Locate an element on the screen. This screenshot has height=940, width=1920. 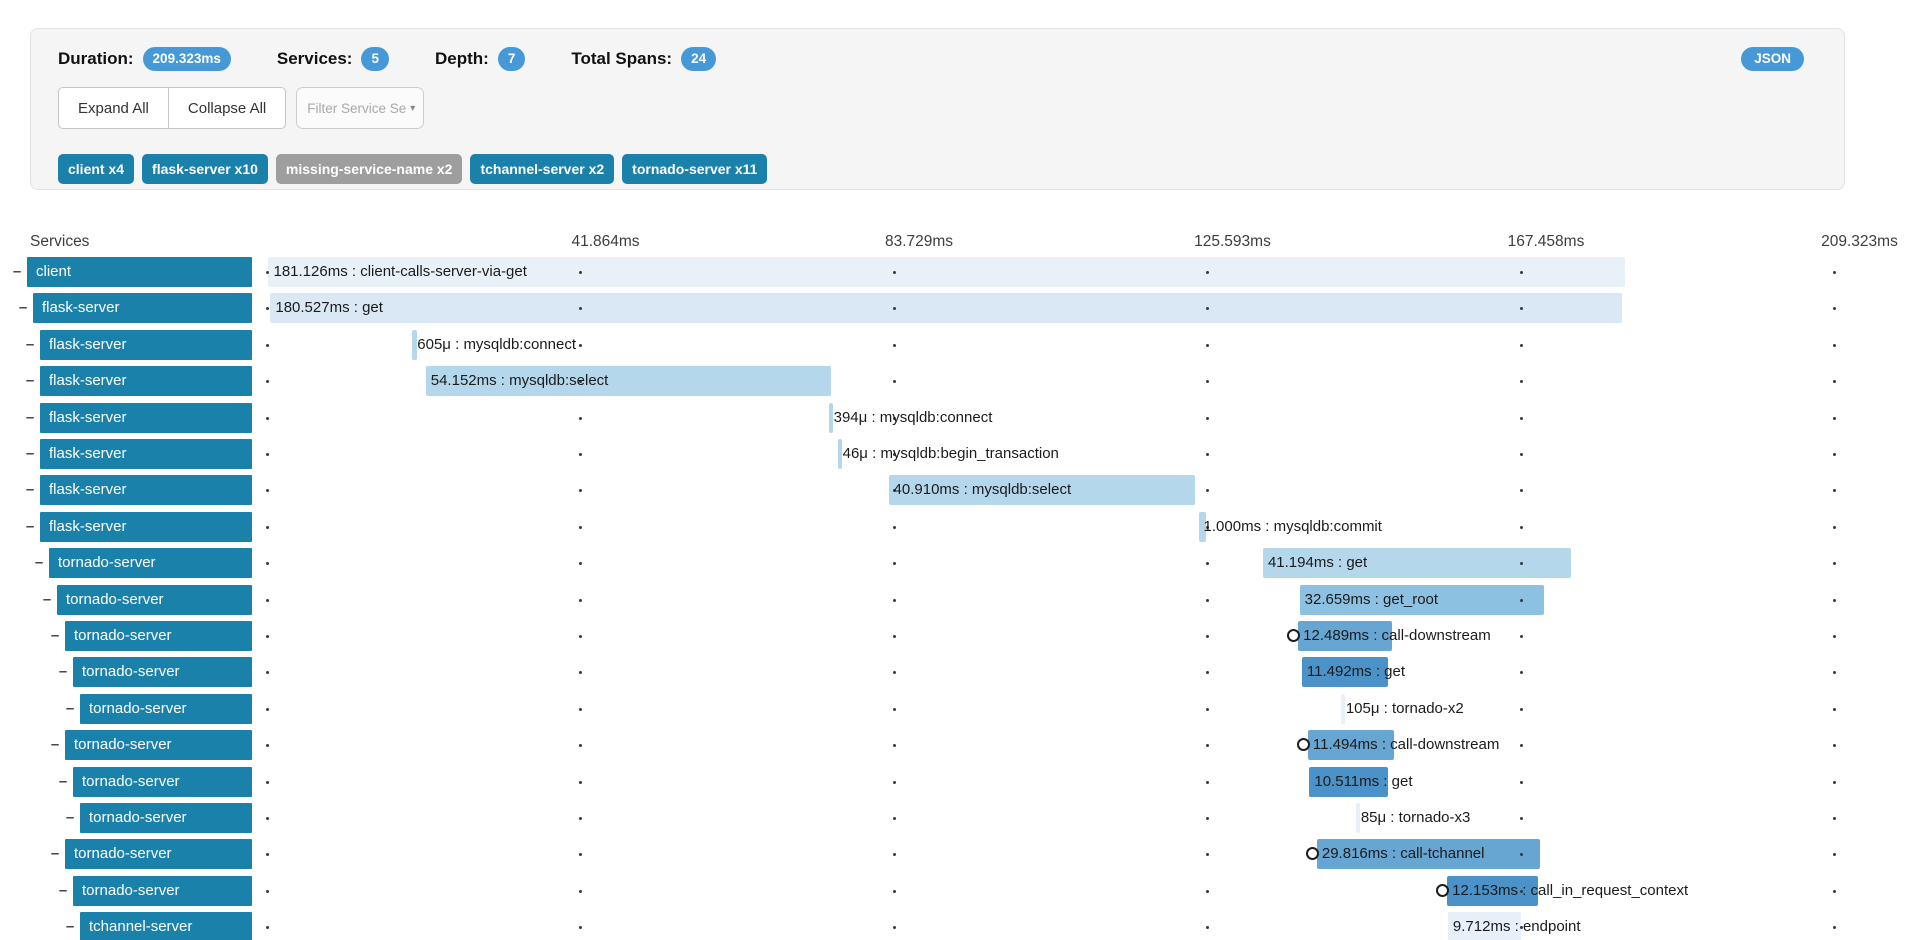
trace-row: – tornado-server 41.194ms : get is located at coordinates (960, 563).